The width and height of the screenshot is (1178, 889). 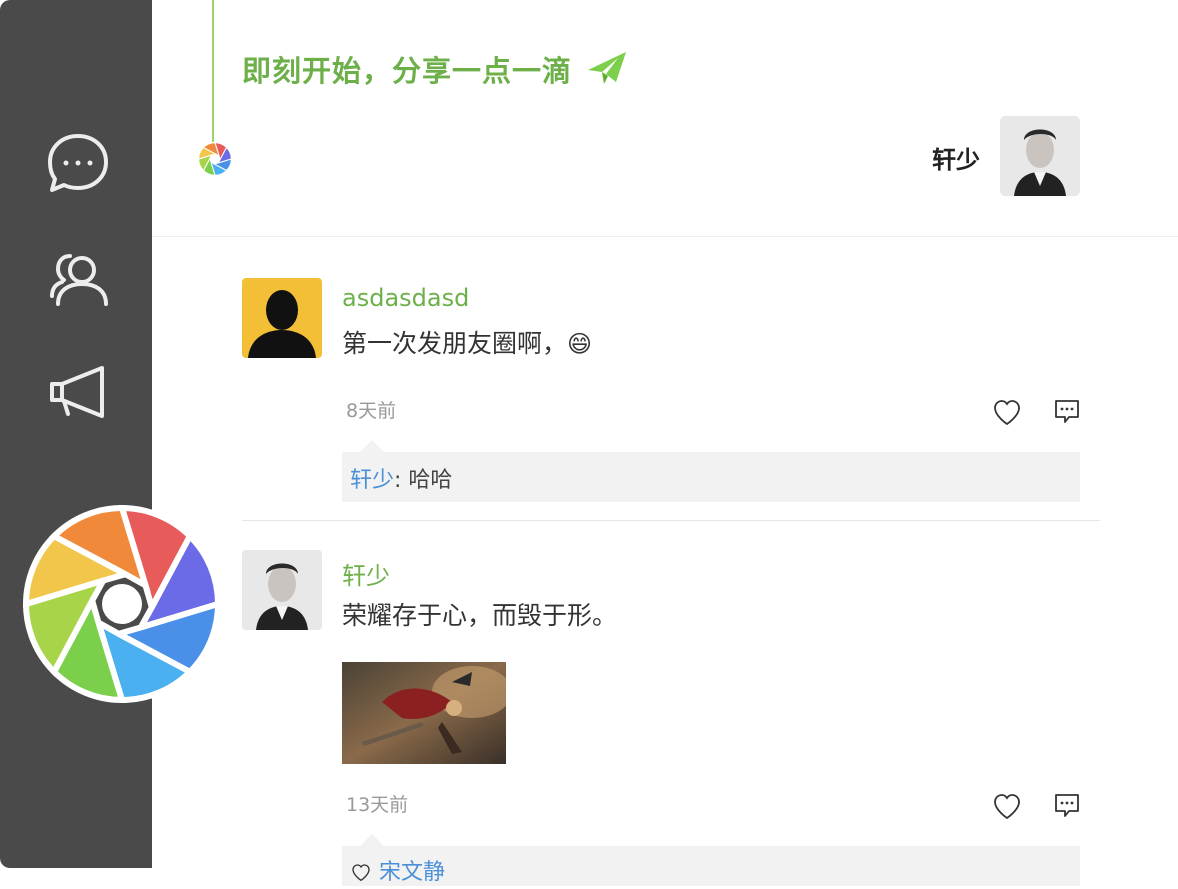 What do you see at coordinates (455, 343) in the screenshot?
I see `post-text-content: 第一次发朋友圈啊，` at bounding box center [455, 343].